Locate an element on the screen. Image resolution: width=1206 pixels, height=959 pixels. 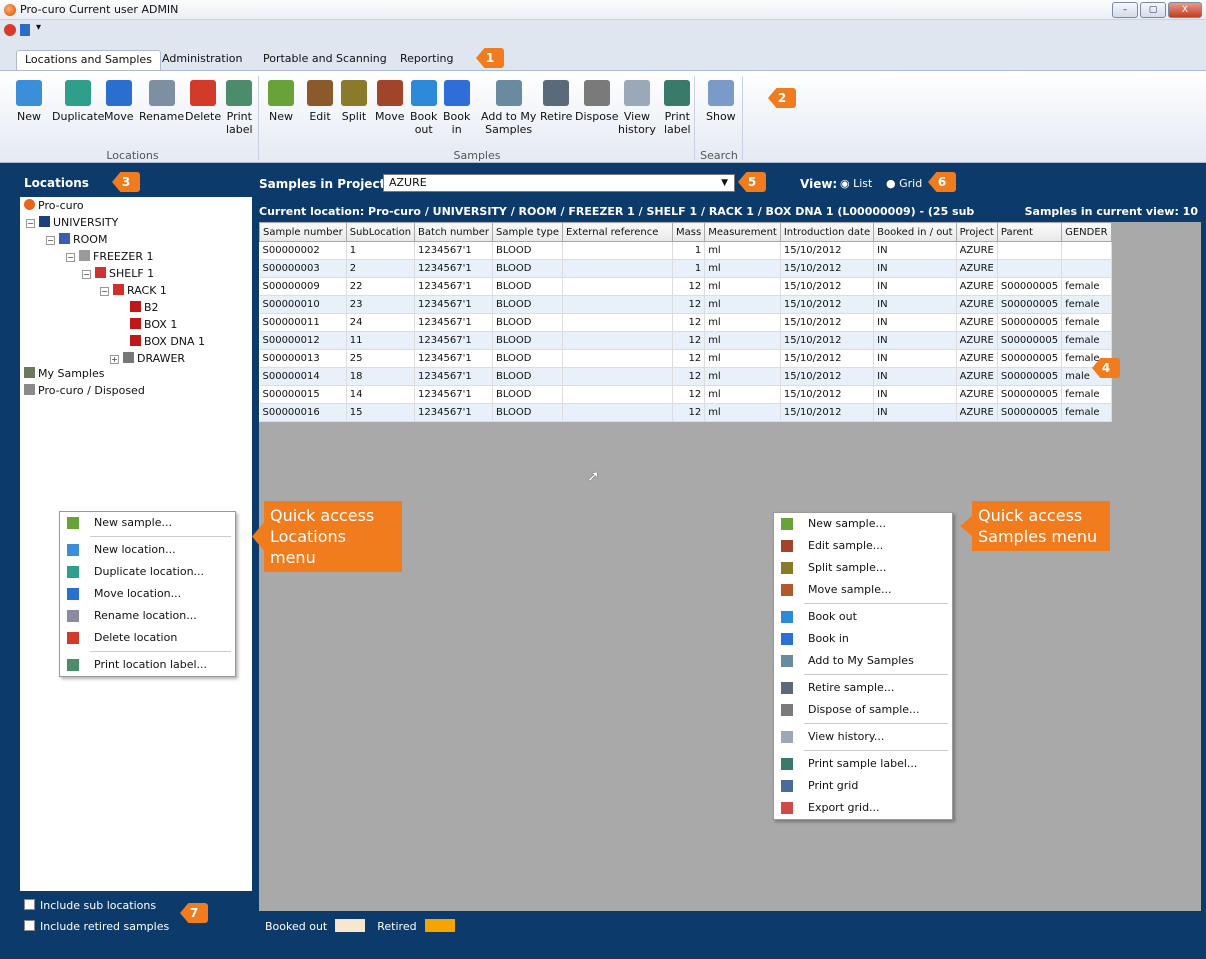
column-header: Booked in / out is located at coordinates (915, 232).